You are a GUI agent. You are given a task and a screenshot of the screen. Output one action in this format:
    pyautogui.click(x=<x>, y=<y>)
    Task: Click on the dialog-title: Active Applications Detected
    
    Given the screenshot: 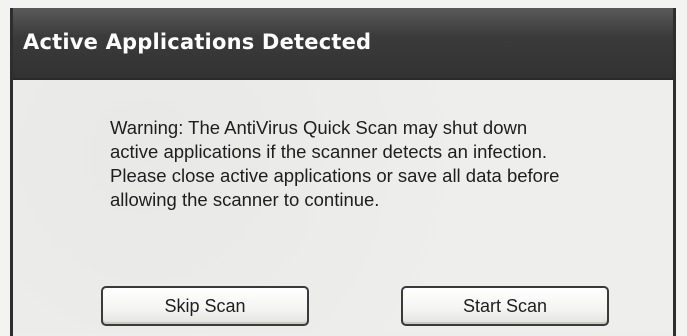 What is the action you would take?
    pyautogui.click(x=197, y=42)
    